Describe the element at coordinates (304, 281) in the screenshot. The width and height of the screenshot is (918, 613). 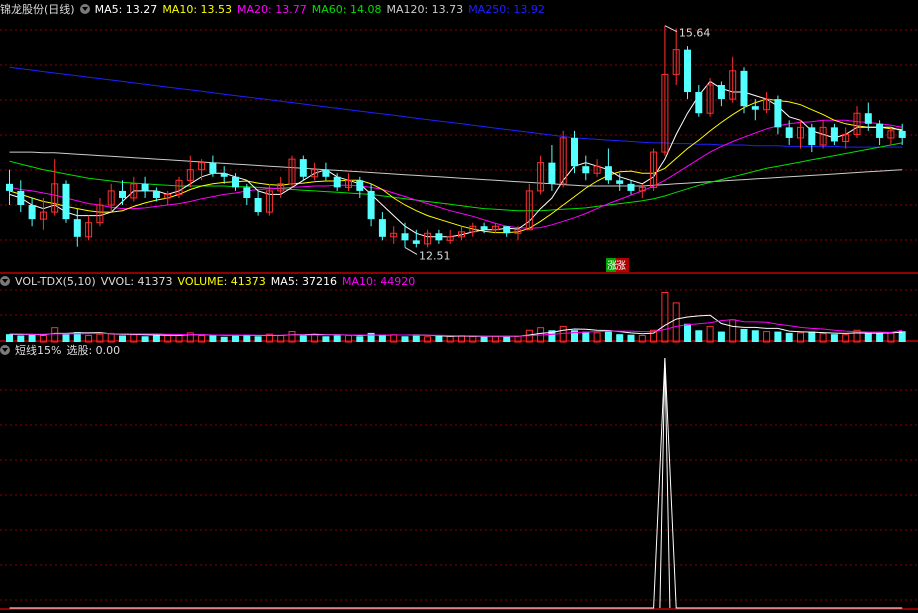
I see `volume-legend-item-3: MA5: 37216` at that location.